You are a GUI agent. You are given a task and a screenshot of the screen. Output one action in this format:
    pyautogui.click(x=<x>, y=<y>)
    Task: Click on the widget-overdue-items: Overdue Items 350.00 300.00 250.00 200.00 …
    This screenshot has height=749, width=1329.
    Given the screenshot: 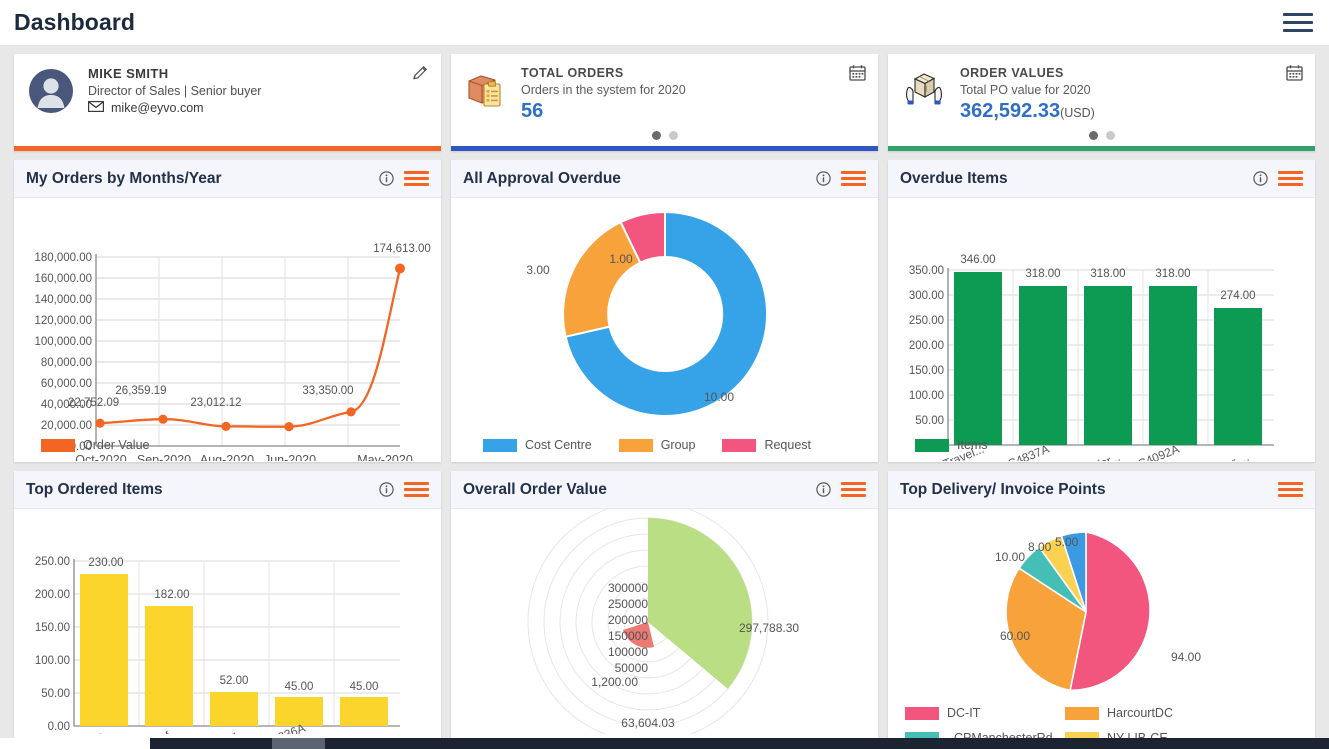 What is the action you would take?
    pyautogui.click(x=1101, y=311)
    